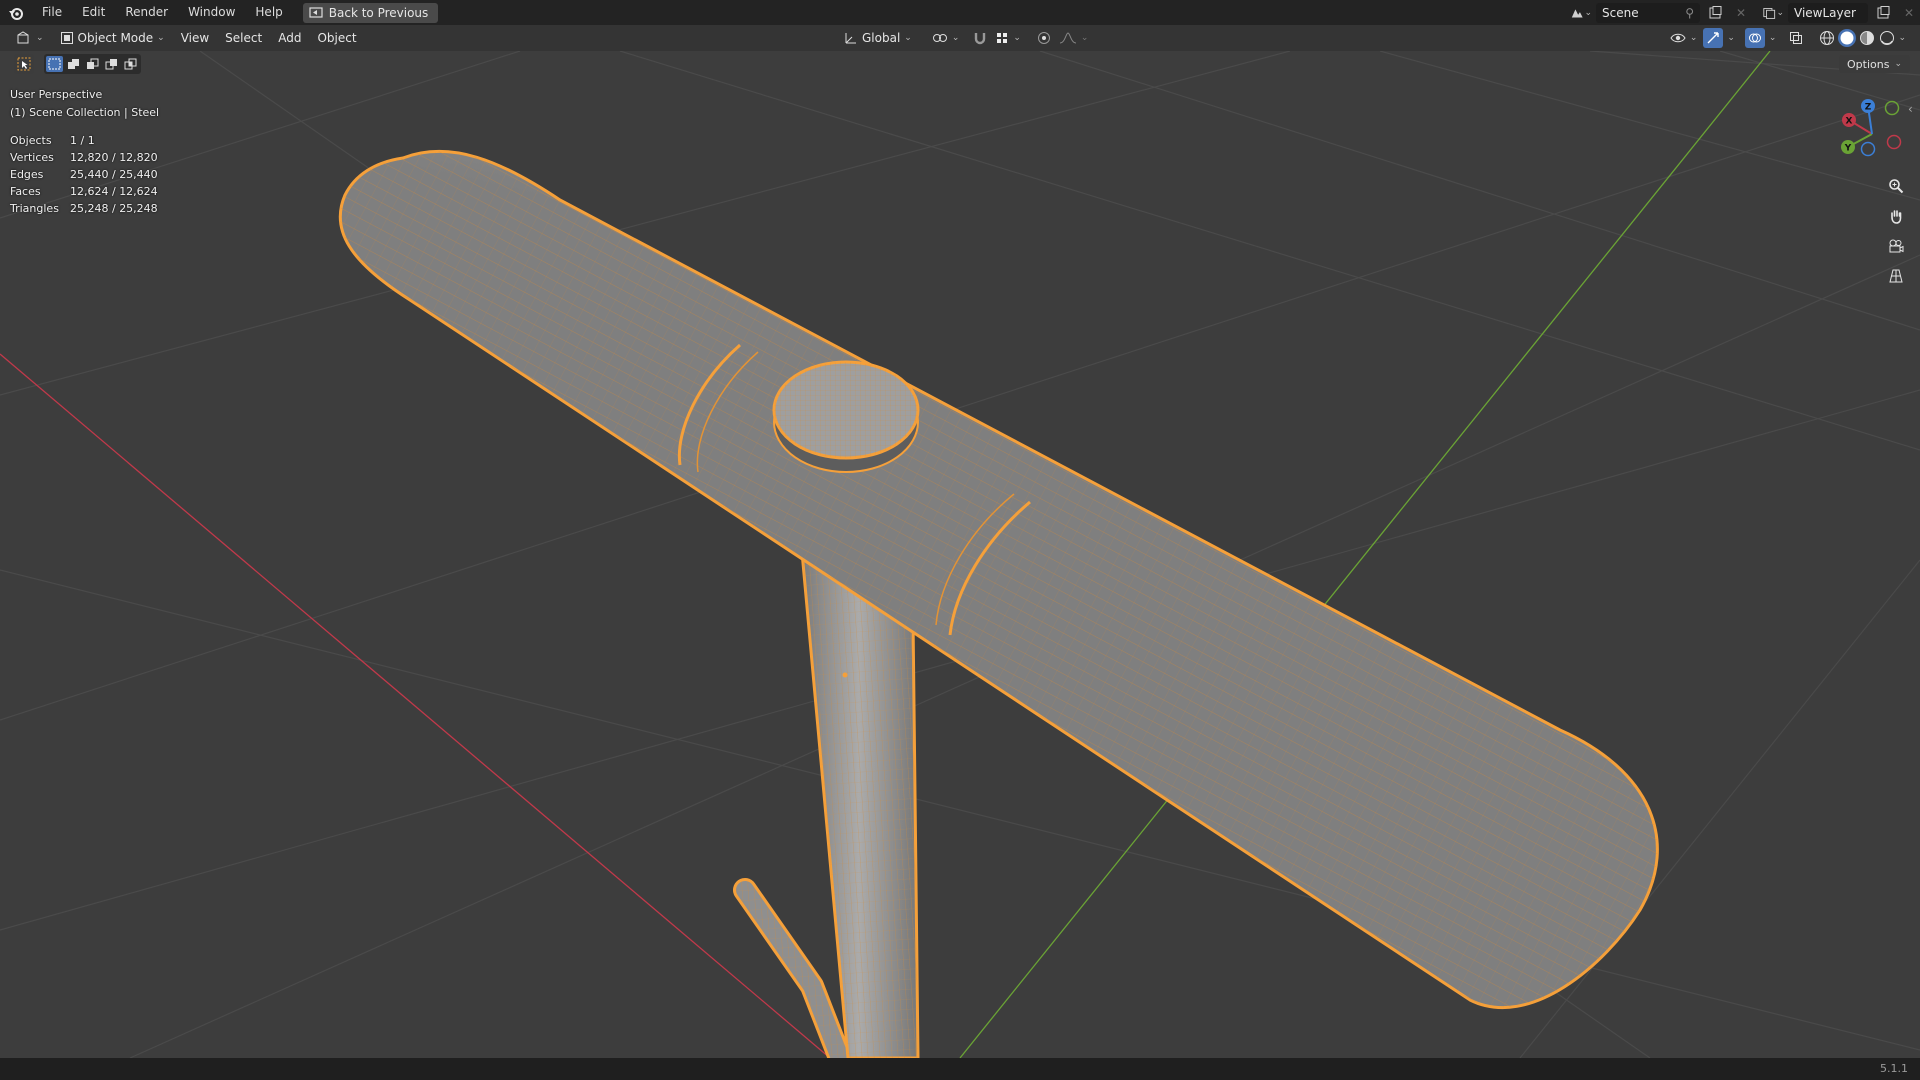 The width and height of the screenshot is (1920, 1080). I want to click on viewport-display-controls: ⌄ ⌄ ⌄ ⌄, so click(1787, 38).